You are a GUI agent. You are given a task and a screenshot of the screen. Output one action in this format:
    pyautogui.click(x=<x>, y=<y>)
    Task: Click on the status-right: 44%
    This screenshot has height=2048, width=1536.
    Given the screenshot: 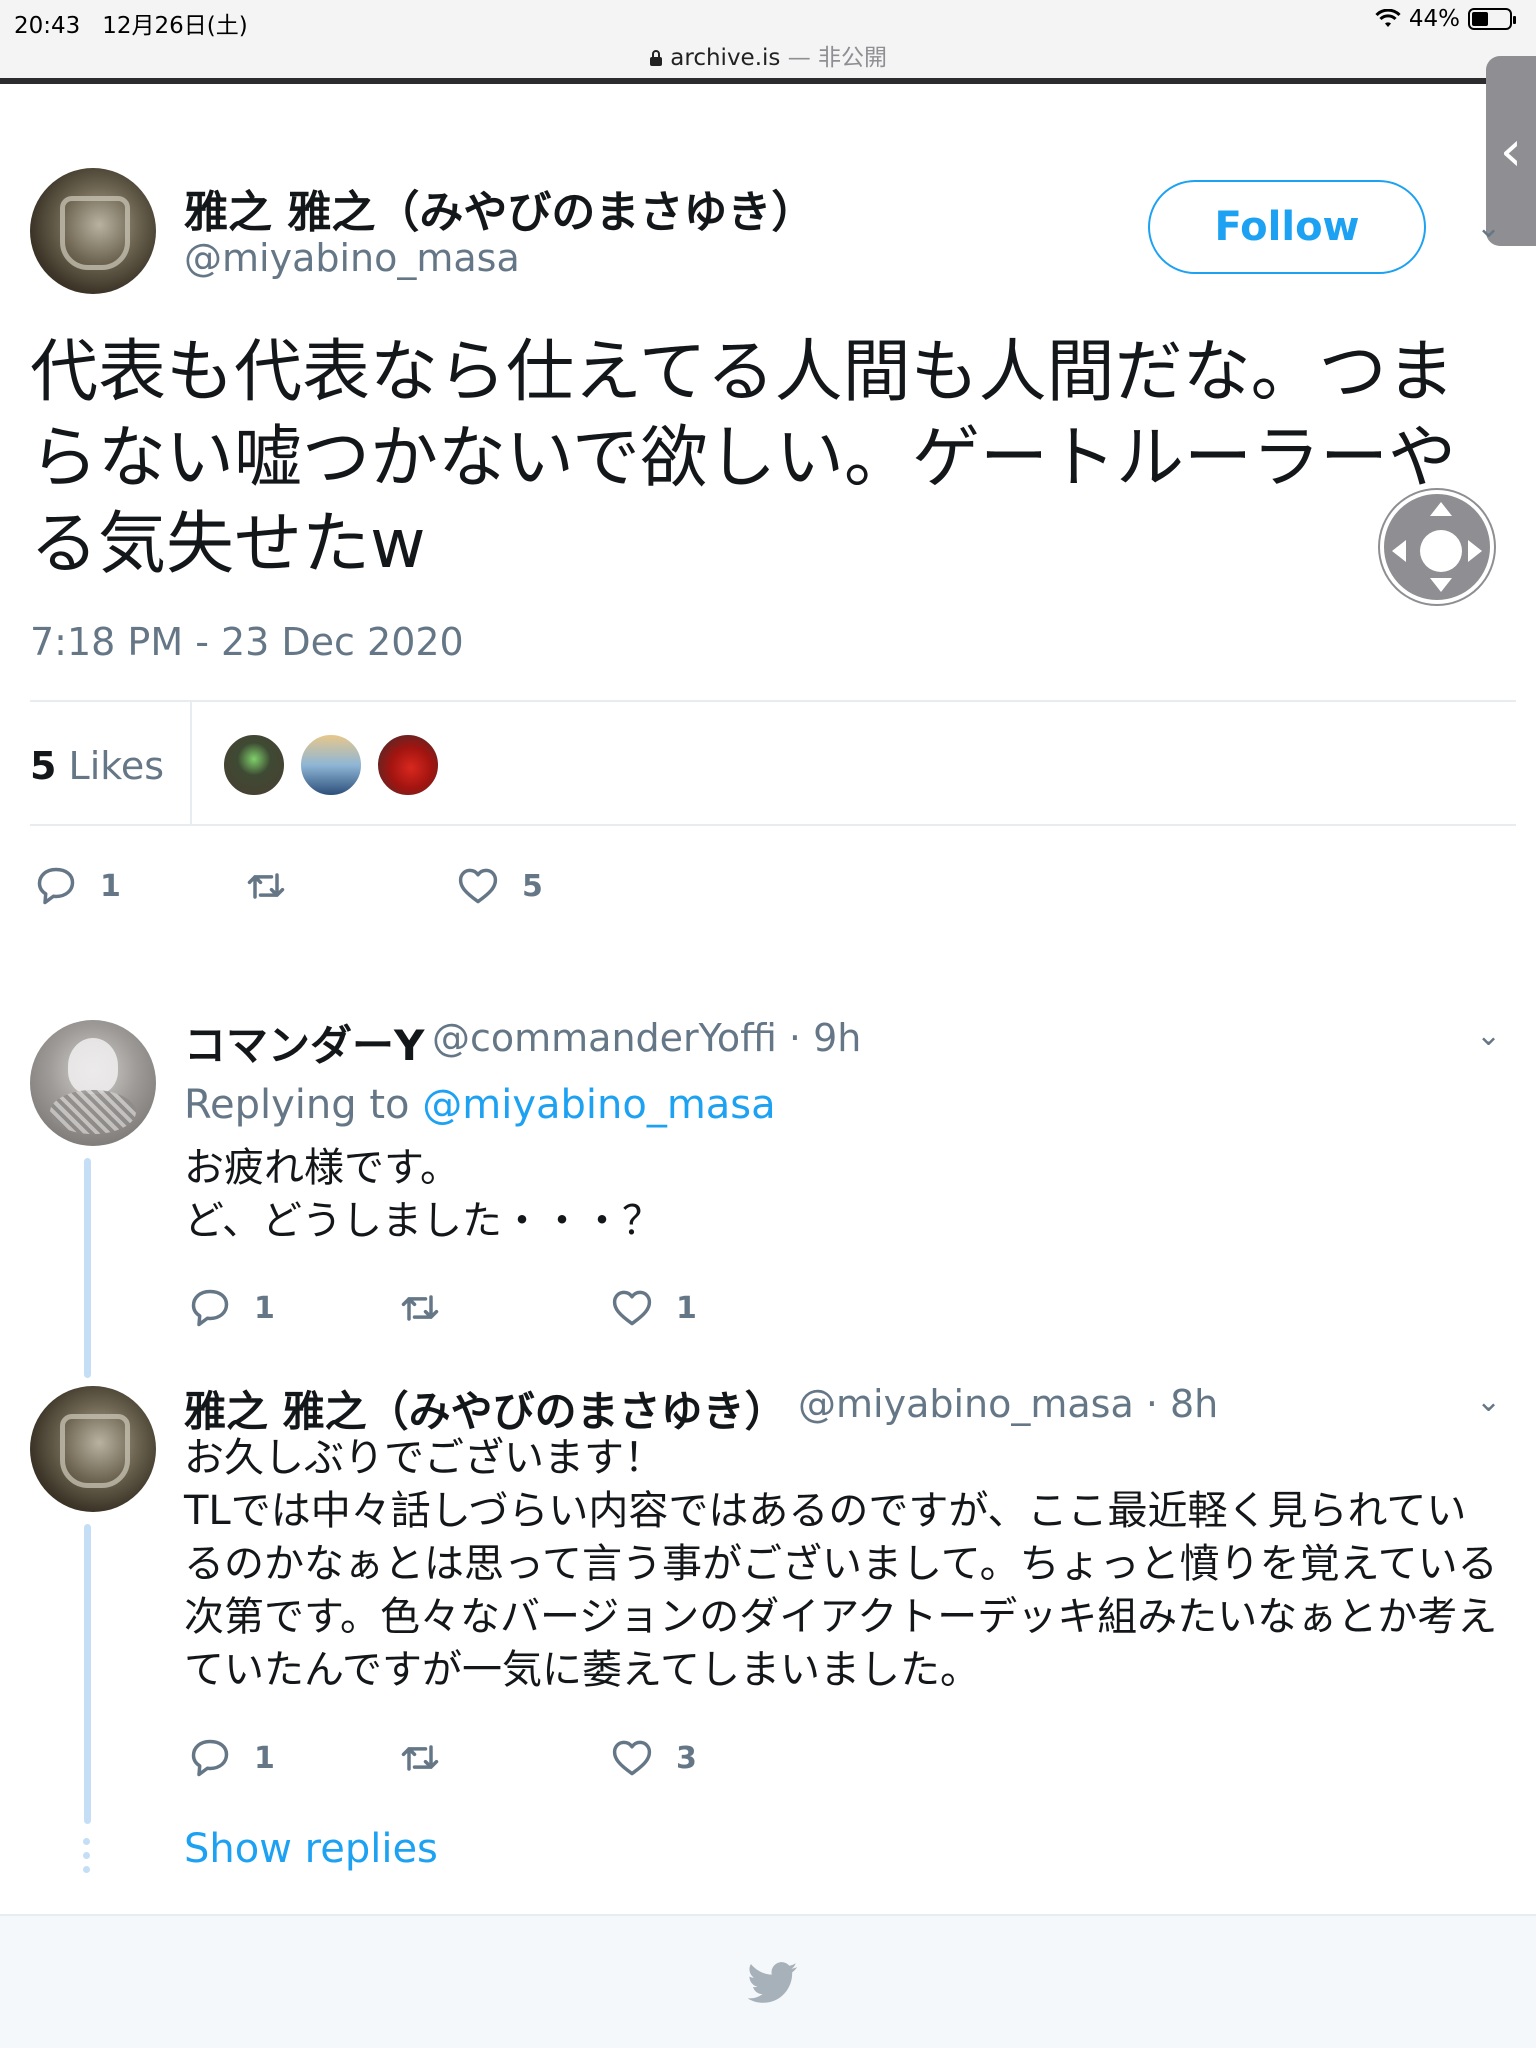 What is the action you would take?
    pyautogui.click(x=1445, y=19)
    